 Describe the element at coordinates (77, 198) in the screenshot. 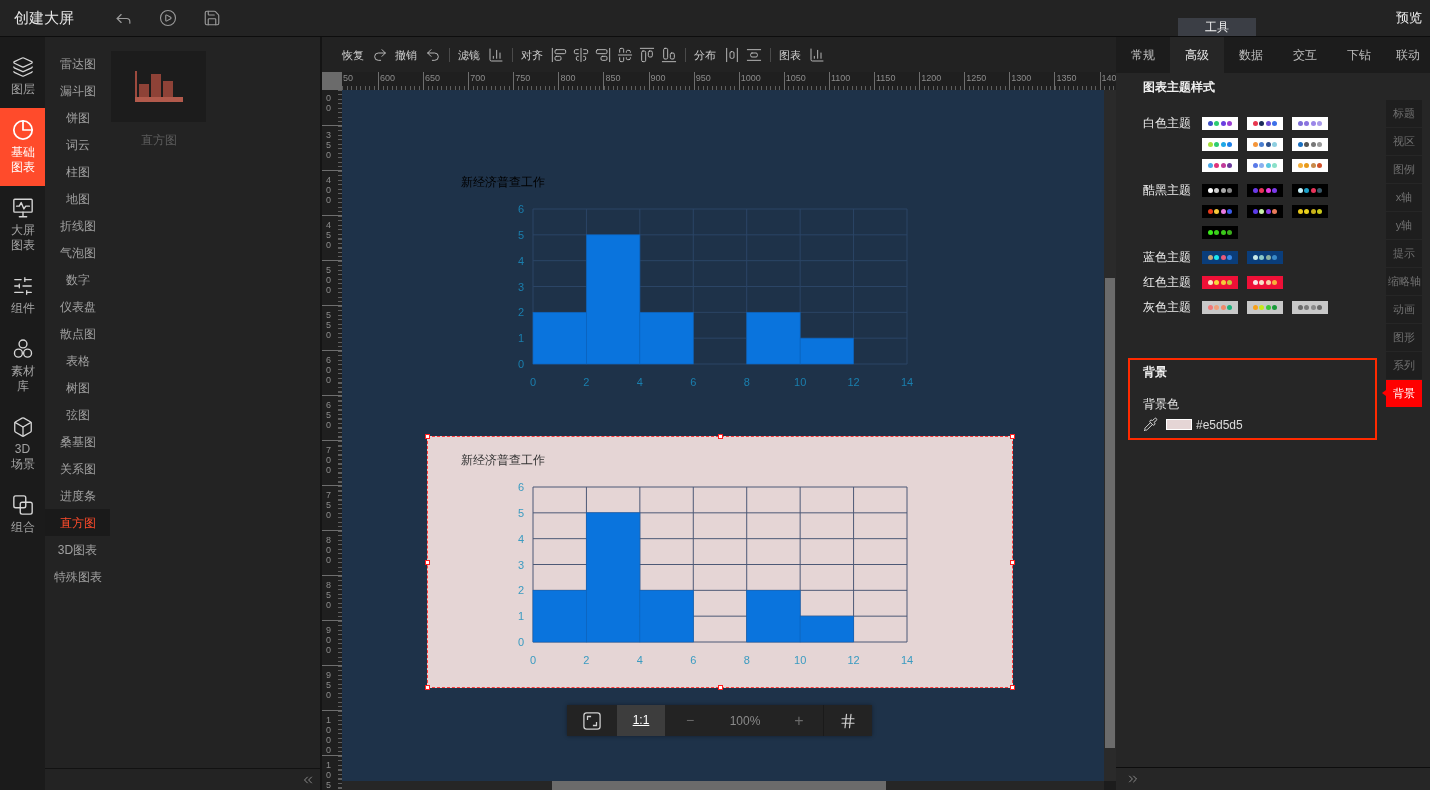

I see `chart-type-item: 地图` at that location.